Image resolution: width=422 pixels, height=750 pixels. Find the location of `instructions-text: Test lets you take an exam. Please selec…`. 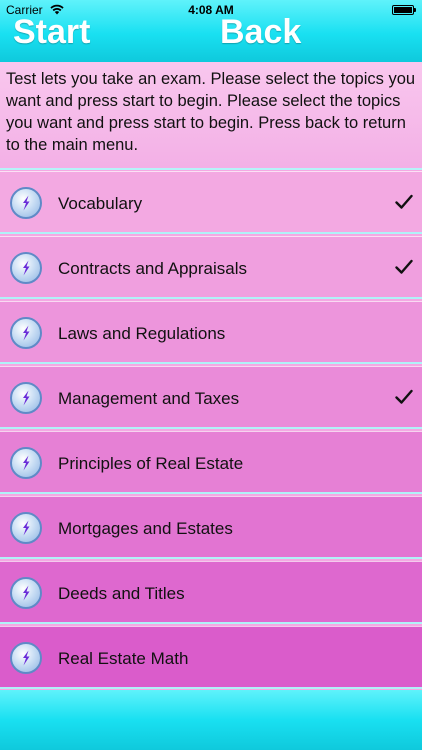

instructions-text: Test lets you take an exam. Please selec… is located at coordinates (211, 112).